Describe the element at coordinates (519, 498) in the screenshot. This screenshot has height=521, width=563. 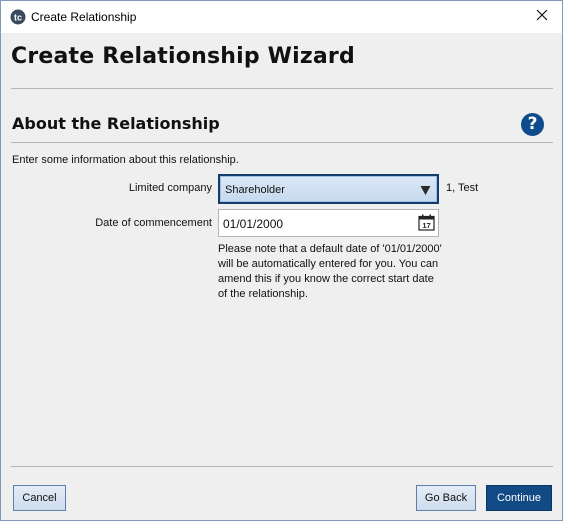
I see `continue-button: Continue` at that location.